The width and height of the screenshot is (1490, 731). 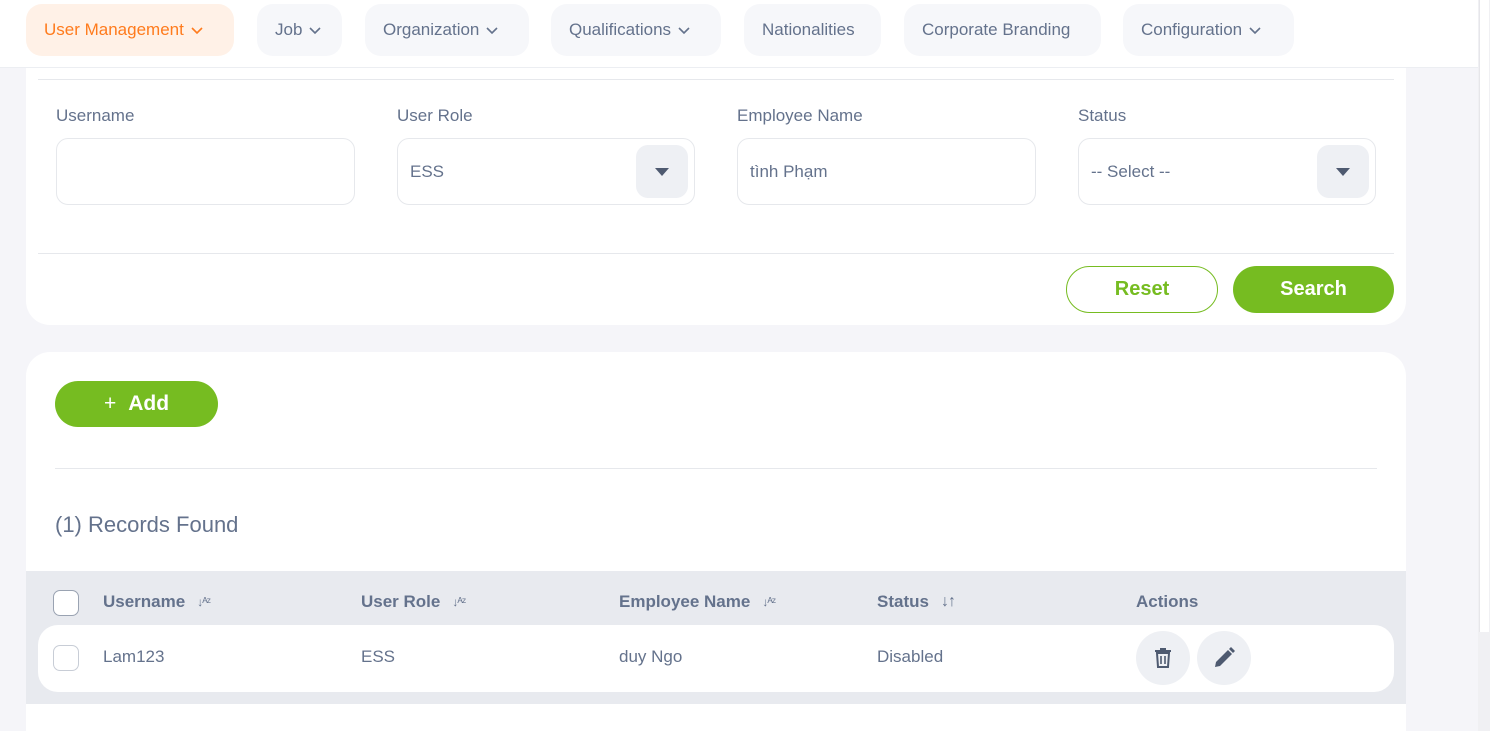 What do you see at coordinates (903, 601) in the screenshot?
I see `column-label: Status` at bounding box center [903, 601].